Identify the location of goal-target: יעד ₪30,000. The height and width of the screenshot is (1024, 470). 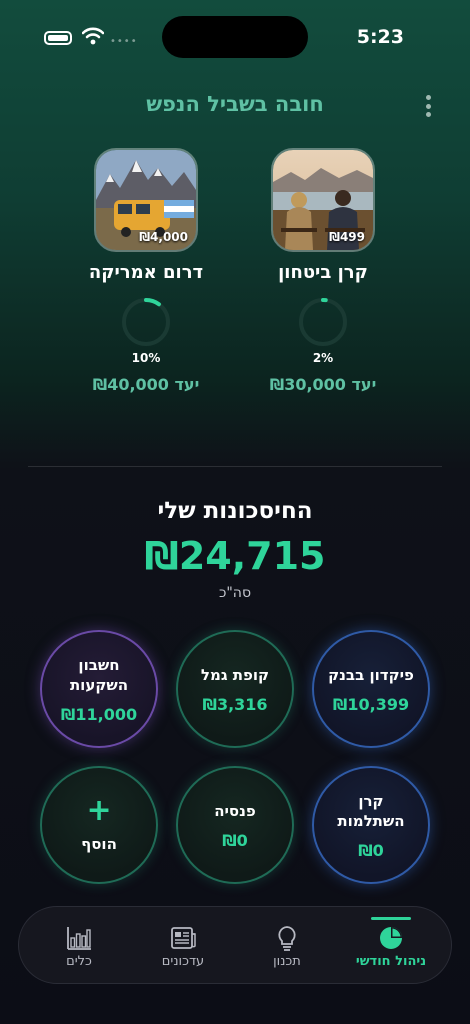
(323, 384).